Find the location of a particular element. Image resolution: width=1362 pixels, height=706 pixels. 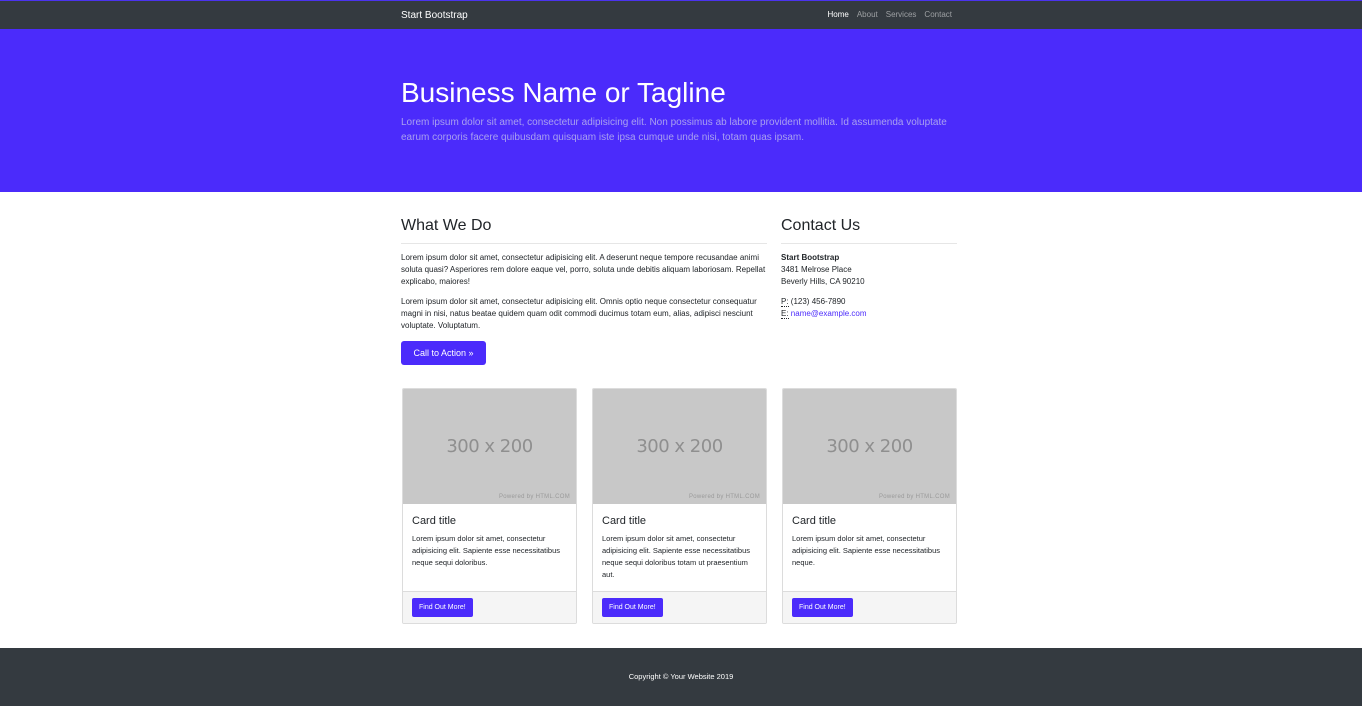

call-to-action-button: Call to Action » is located at coordinates (443, 353).